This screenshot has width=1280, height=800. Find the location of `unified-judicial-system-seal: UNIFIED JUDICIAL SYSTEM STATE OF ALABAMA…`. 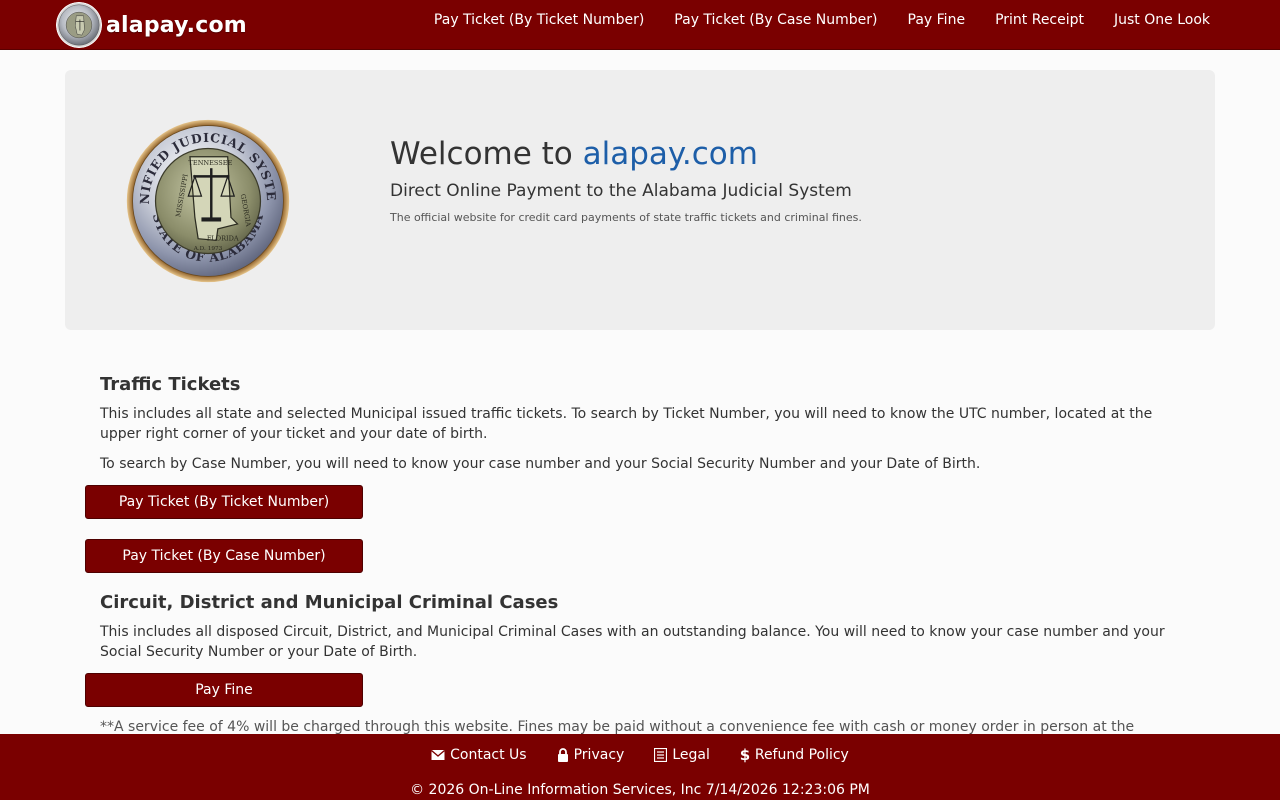

unified-judicial-system-seal: UNIFIED JUDICIAL SYSTEM STATE OF ALABAMA… is located at coordinates (208, 201).